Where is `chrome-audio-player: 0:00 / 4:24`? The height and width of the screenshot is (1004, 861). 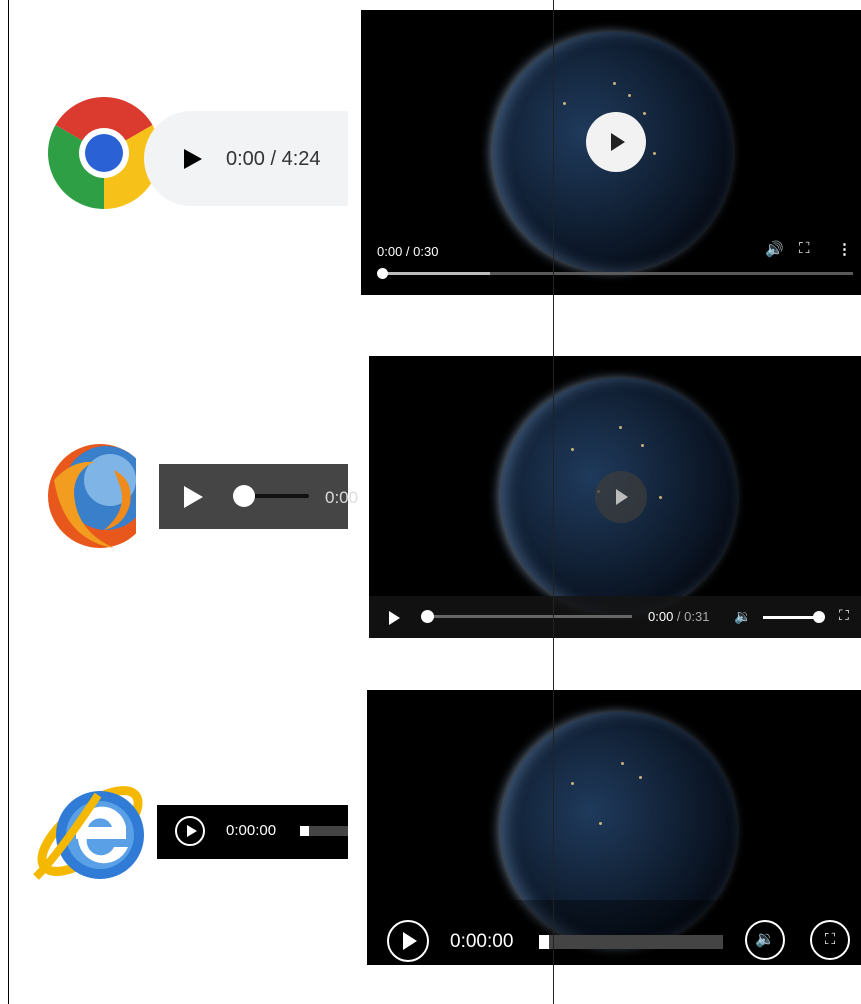
chrome-audio-player: 0:00 / 4:24 is located at coordinates (246, 158).